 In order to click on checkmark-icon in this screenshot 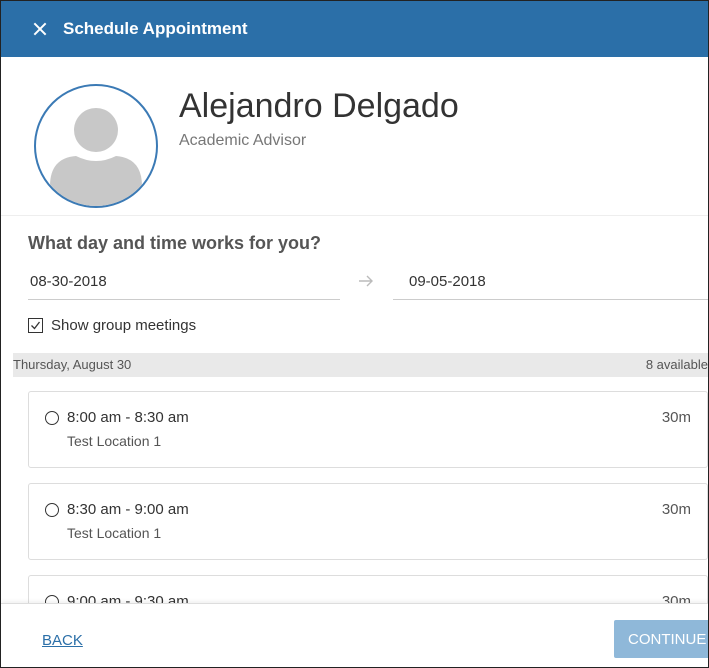, I will do `click(36, 325)`.